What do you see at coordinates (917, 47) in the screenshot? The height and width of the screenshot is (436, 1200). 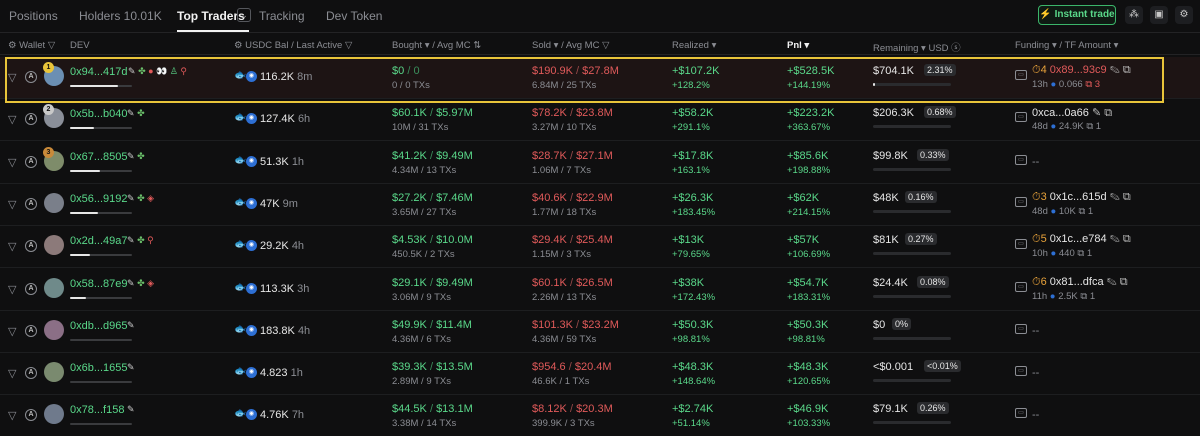 I see `remaining-header: Remaining ▾ USD ⓢ` at bounding box center [917, 47].